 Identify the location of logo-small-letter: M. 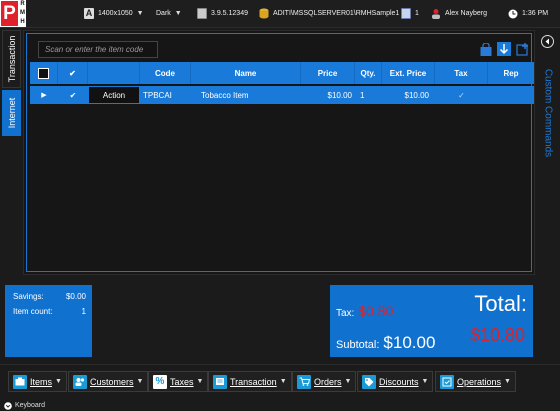
(22, 13).